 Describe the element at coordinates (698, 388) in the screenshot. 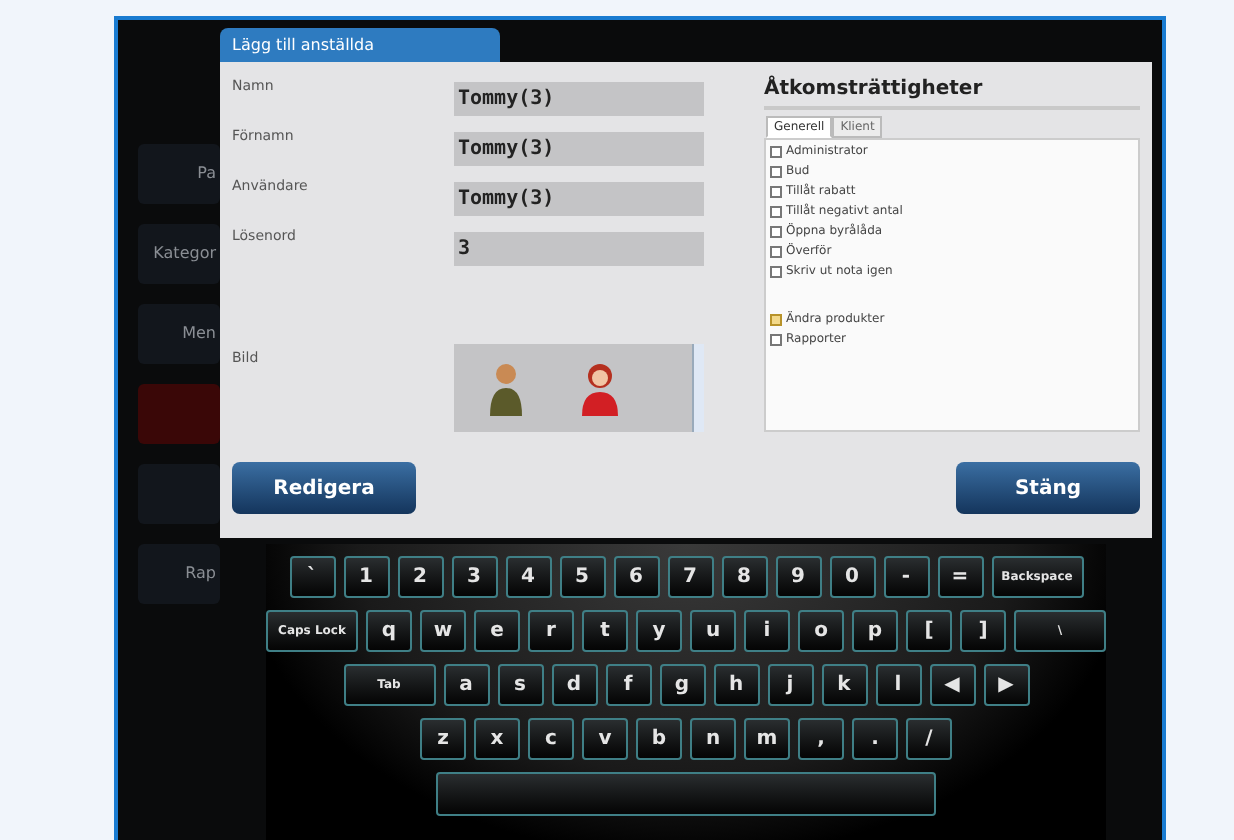

I see `scrollbar` at that location.